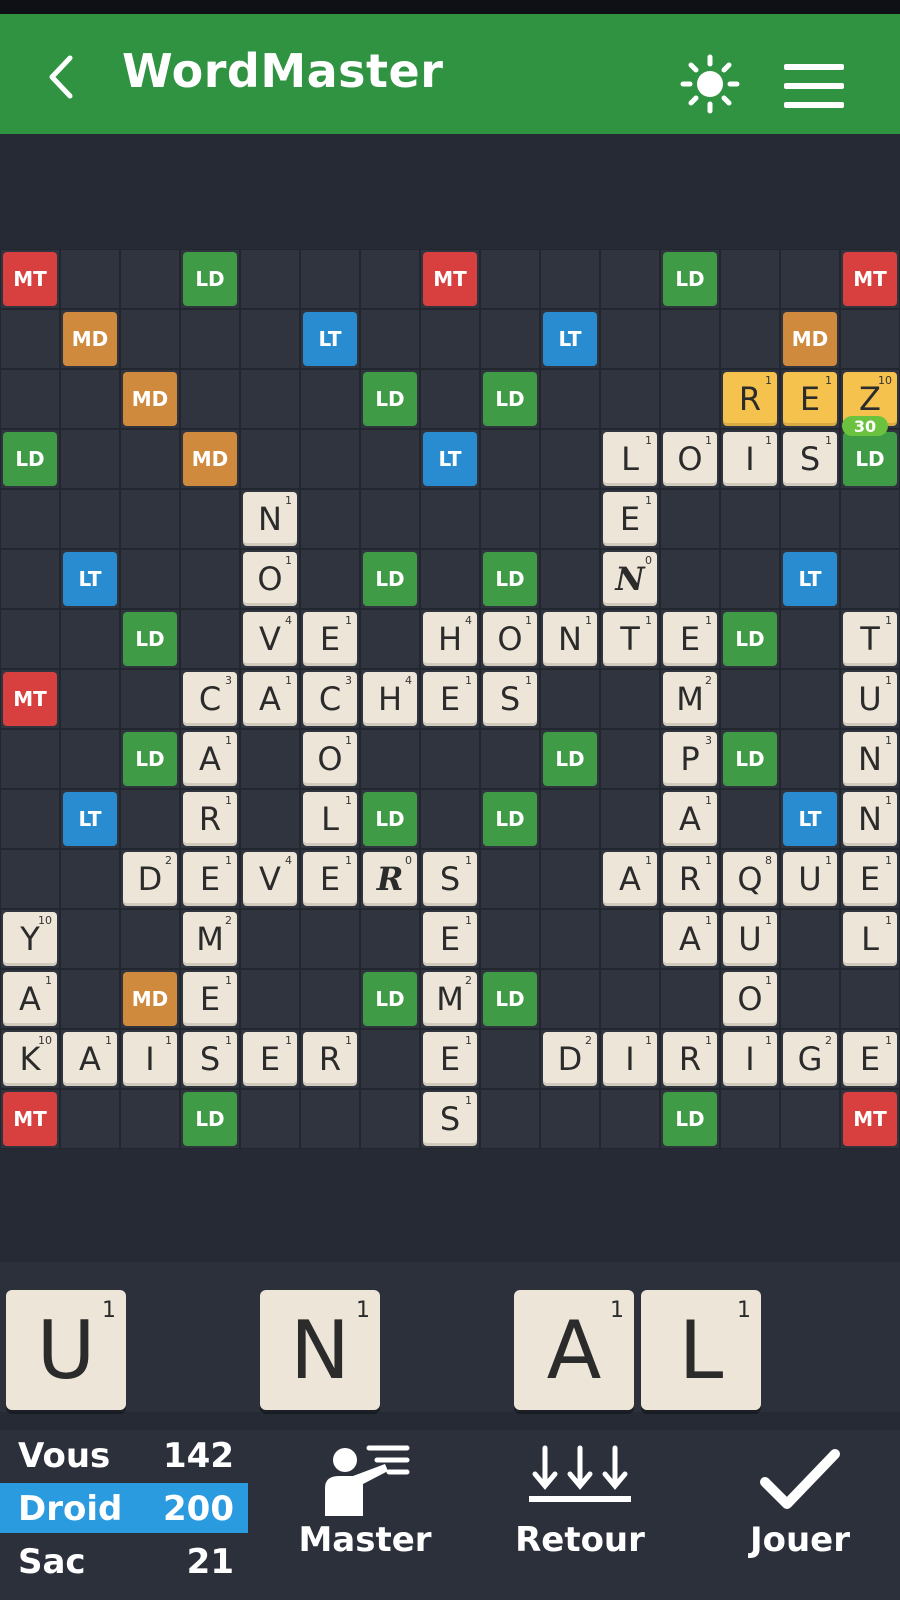  What do you see at coordinates (630, 639) in the screenshot?
I see `board-cell: T1` at bounding box center [630, 639].